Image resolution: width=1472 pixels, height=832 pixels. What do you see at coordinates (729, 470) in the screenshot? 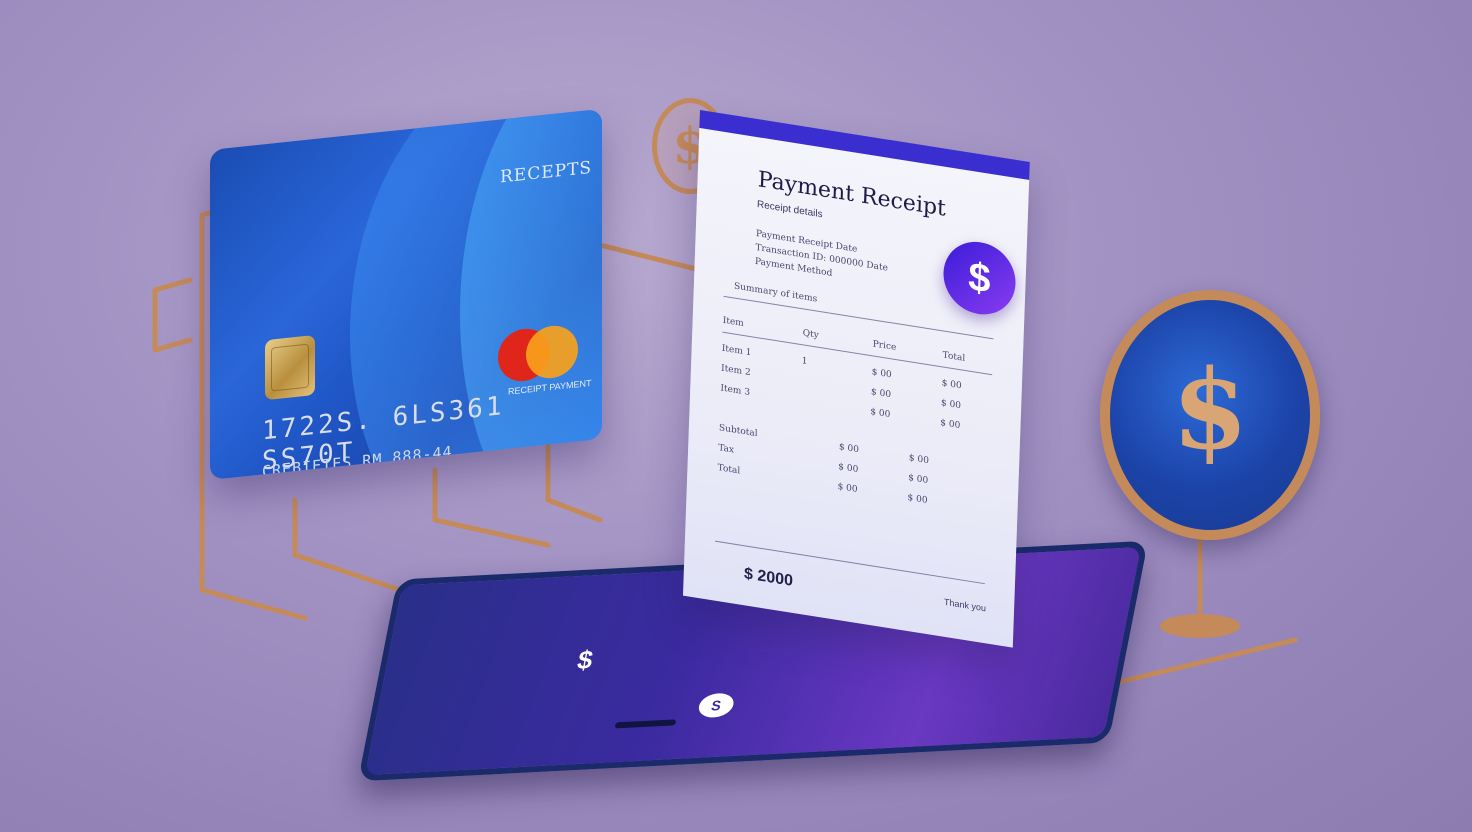
I see `row-item: Total` at bounding box center [729, 470].